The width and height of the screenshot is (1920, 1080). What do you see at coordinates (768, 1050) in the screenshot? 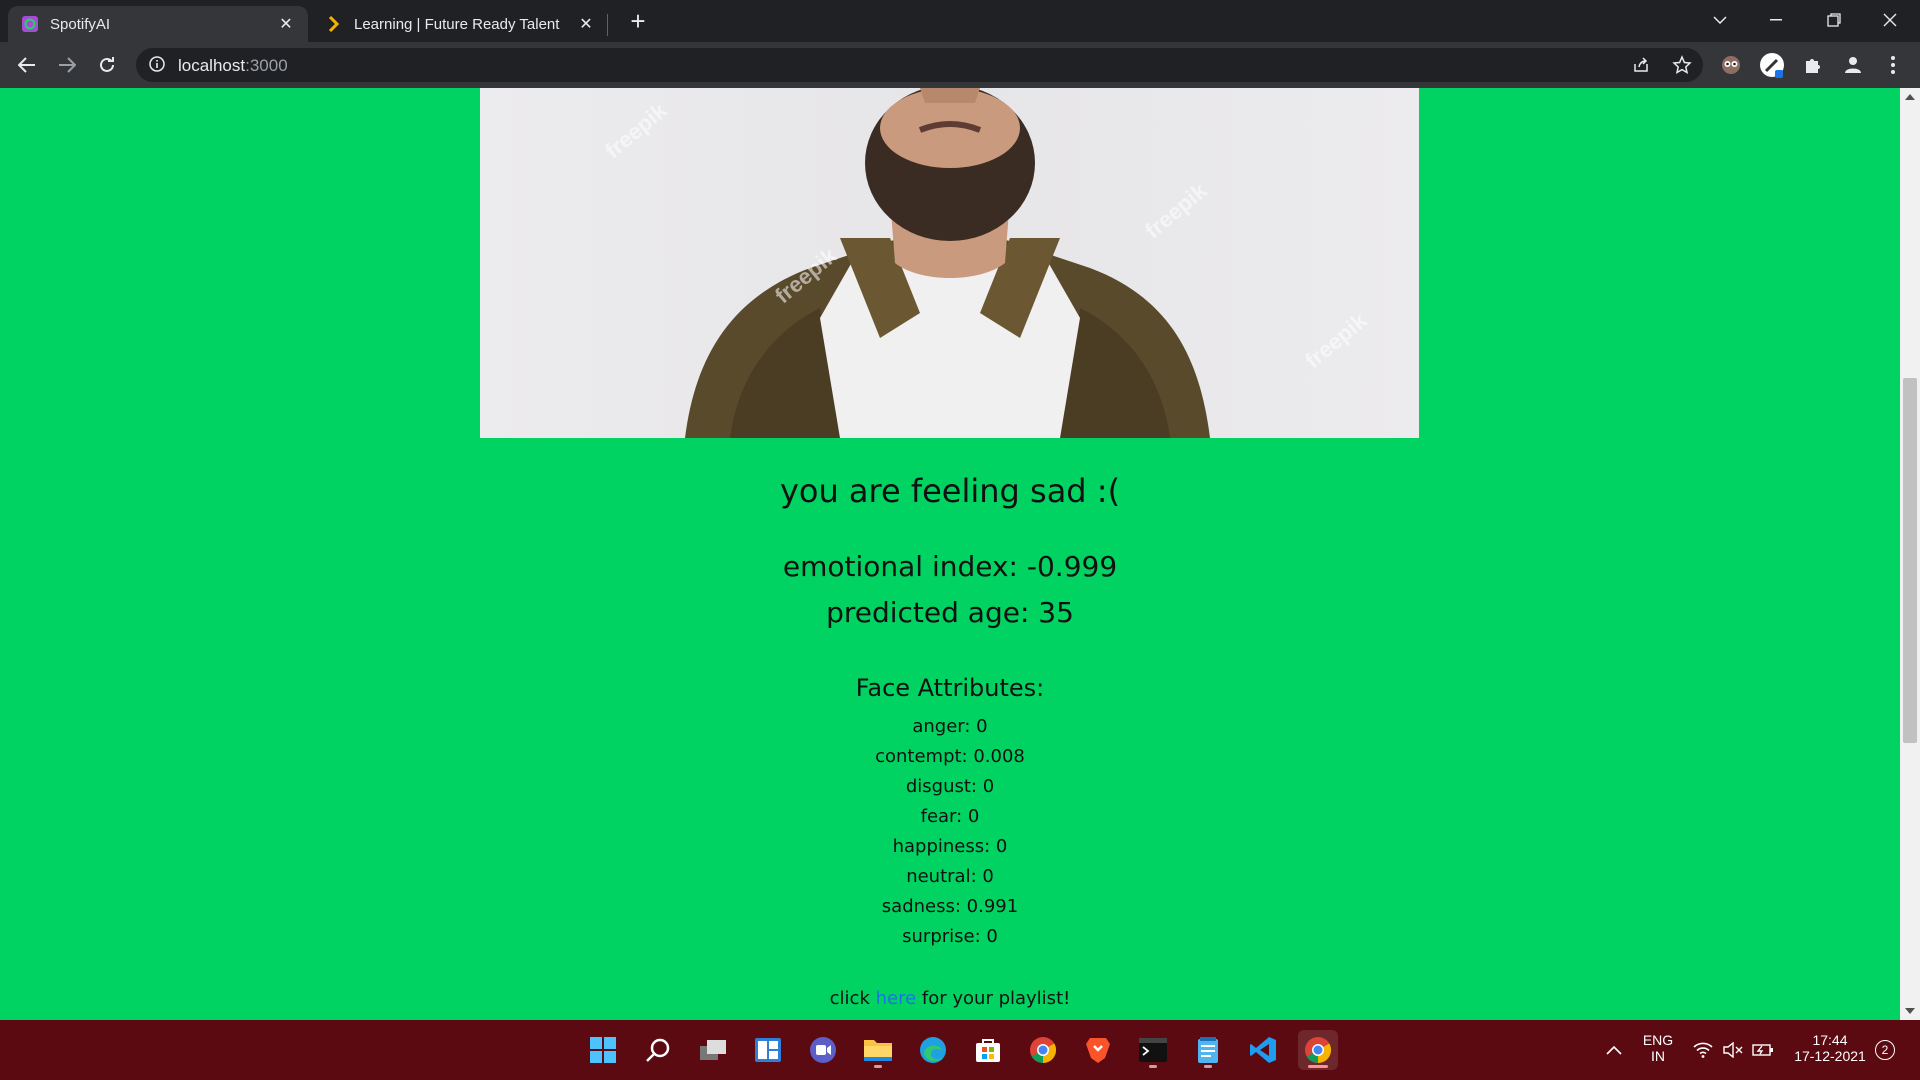
I see `widgets-icon` at bounding box center [768, 1050].